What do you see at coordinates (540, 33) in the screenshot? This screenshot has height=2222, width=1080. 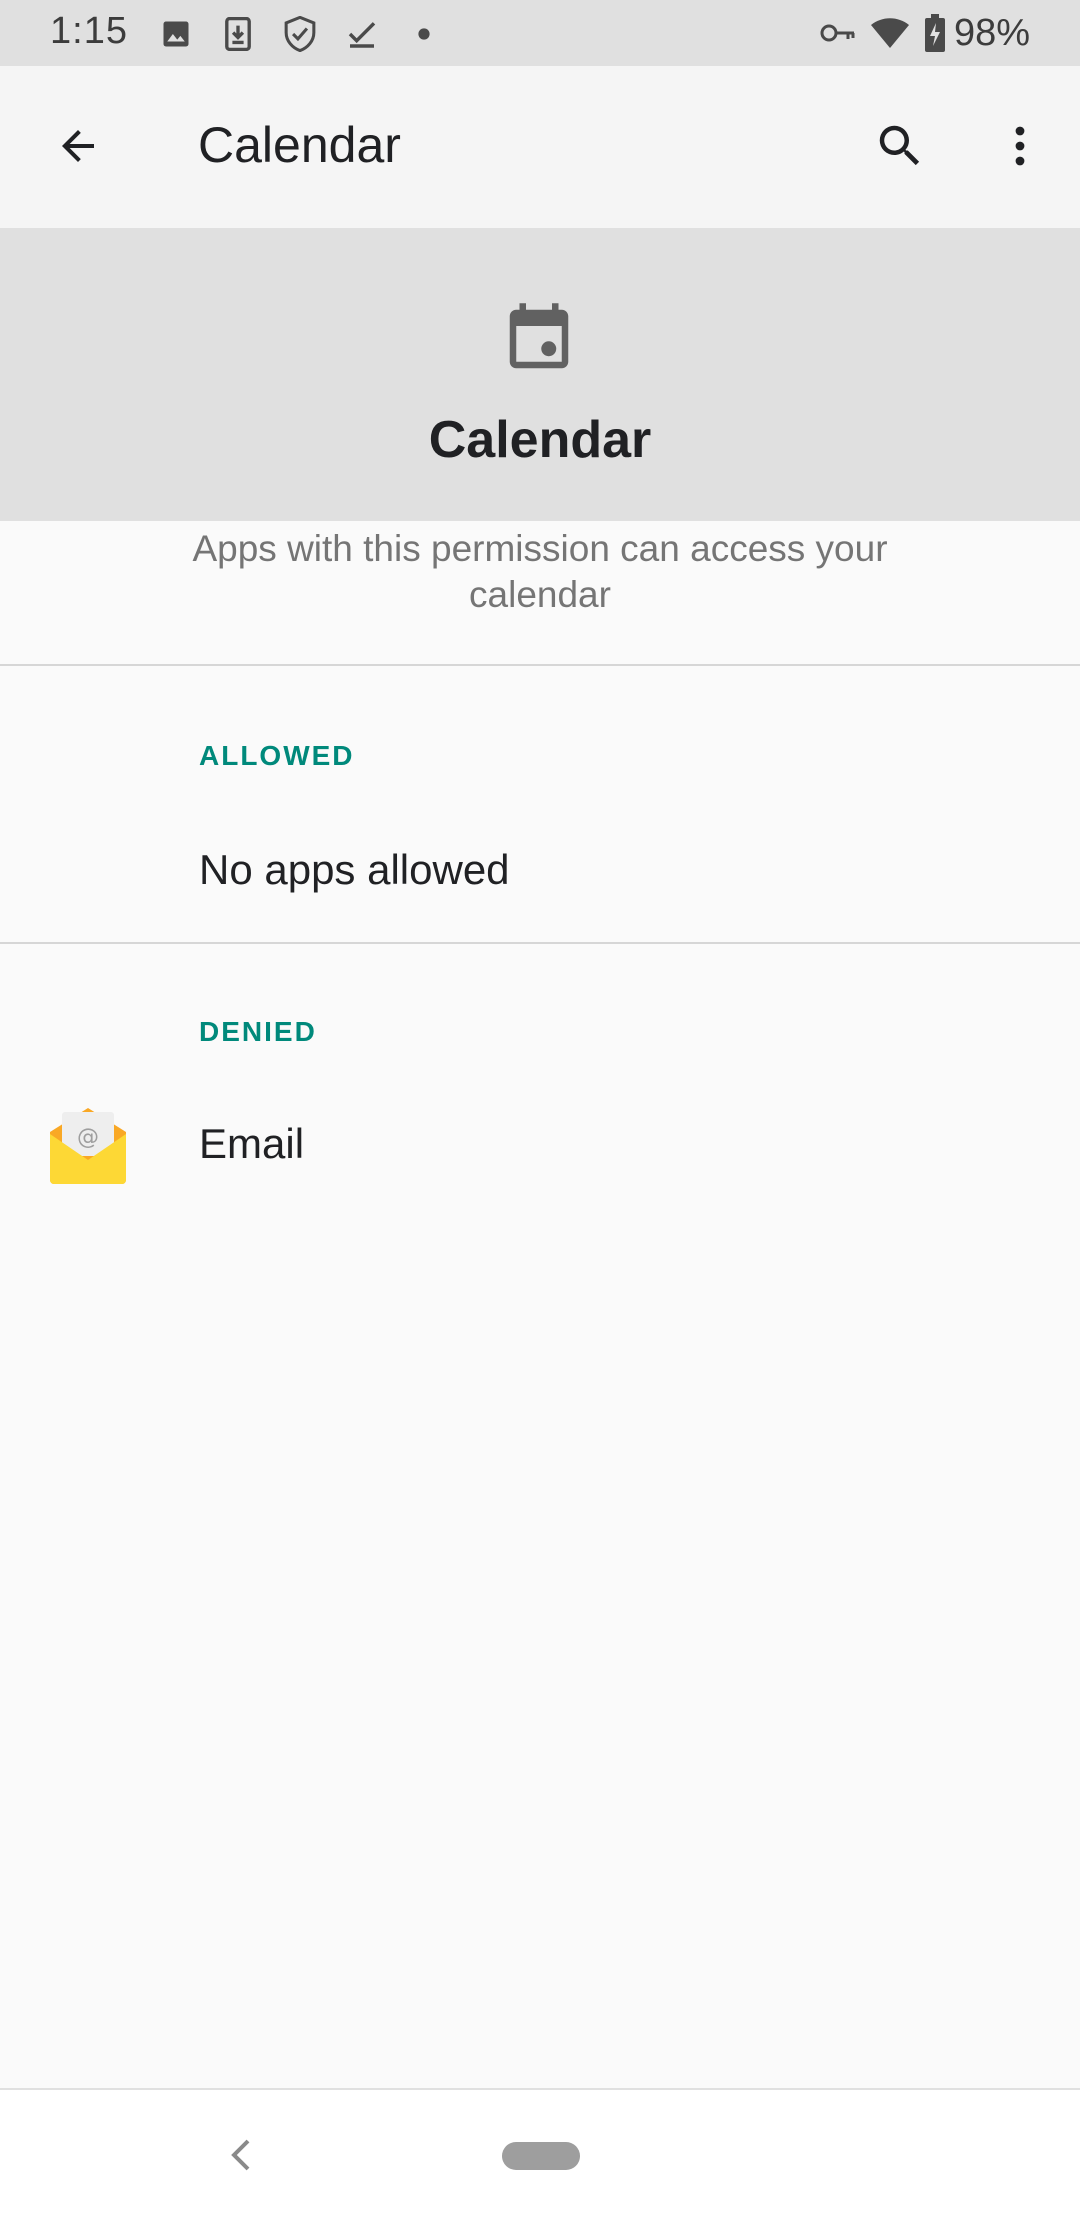 I see `status-bar: 1:15 98%` at bounding box center [540, 33].